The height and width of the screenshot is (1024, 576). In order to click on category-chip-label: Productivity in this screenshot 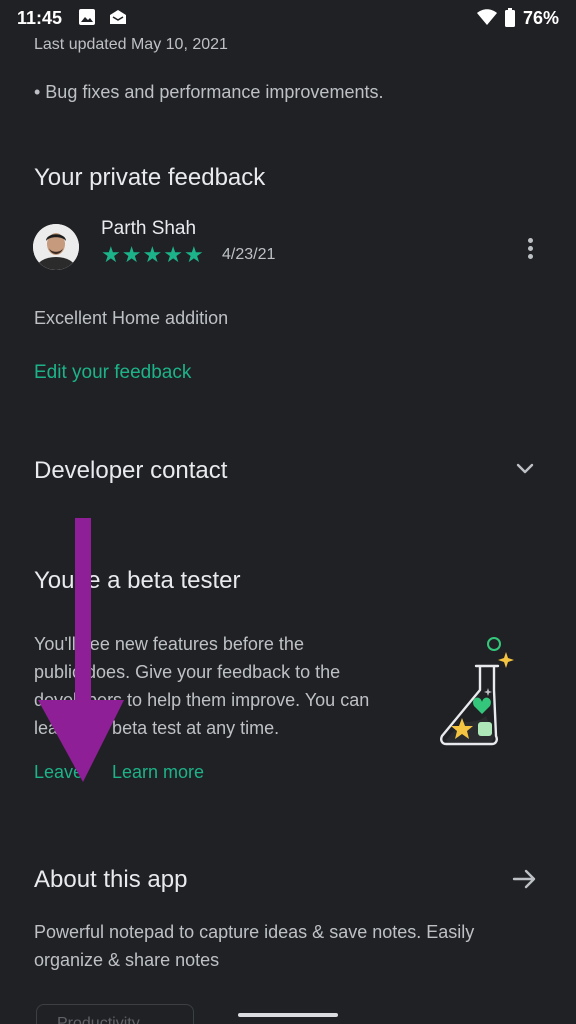, I will do `click(98, 1019)`.